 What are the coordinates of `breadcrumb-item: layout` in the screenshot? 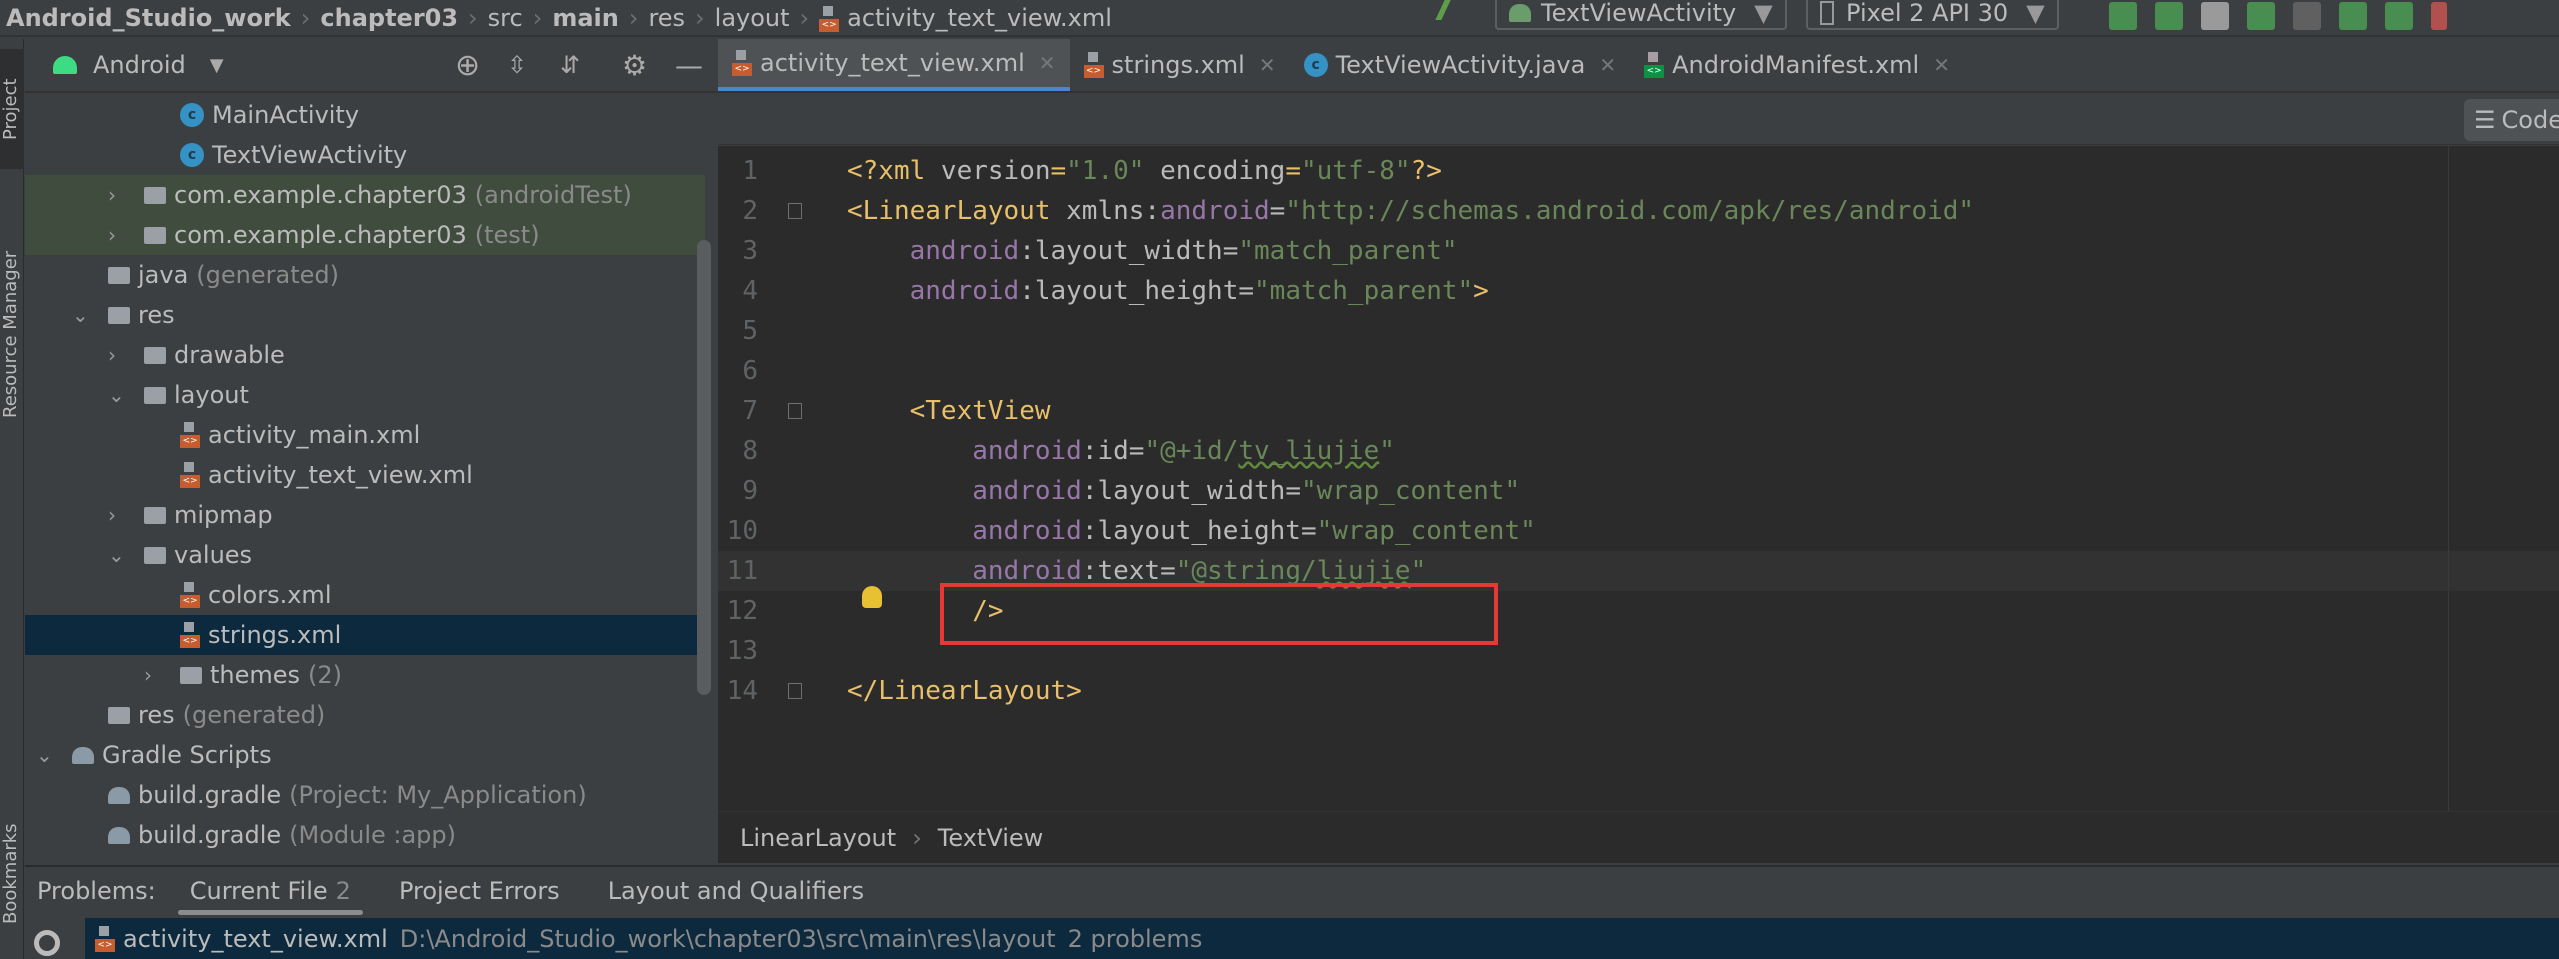 It's located at (752, 18).